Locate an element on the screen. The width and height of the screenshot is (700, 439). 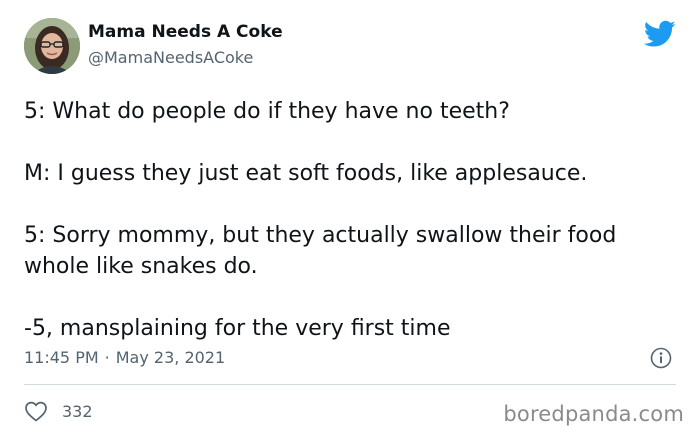
info-icon is located at coordinates (661, 358).